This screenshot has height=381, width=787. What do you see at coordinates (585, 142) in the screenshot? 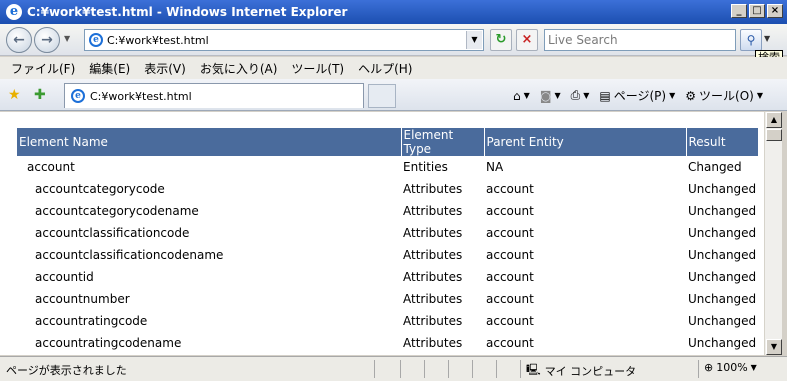
I see `header-parent-entity: Parent Entity` at bounding box center [585, 142].